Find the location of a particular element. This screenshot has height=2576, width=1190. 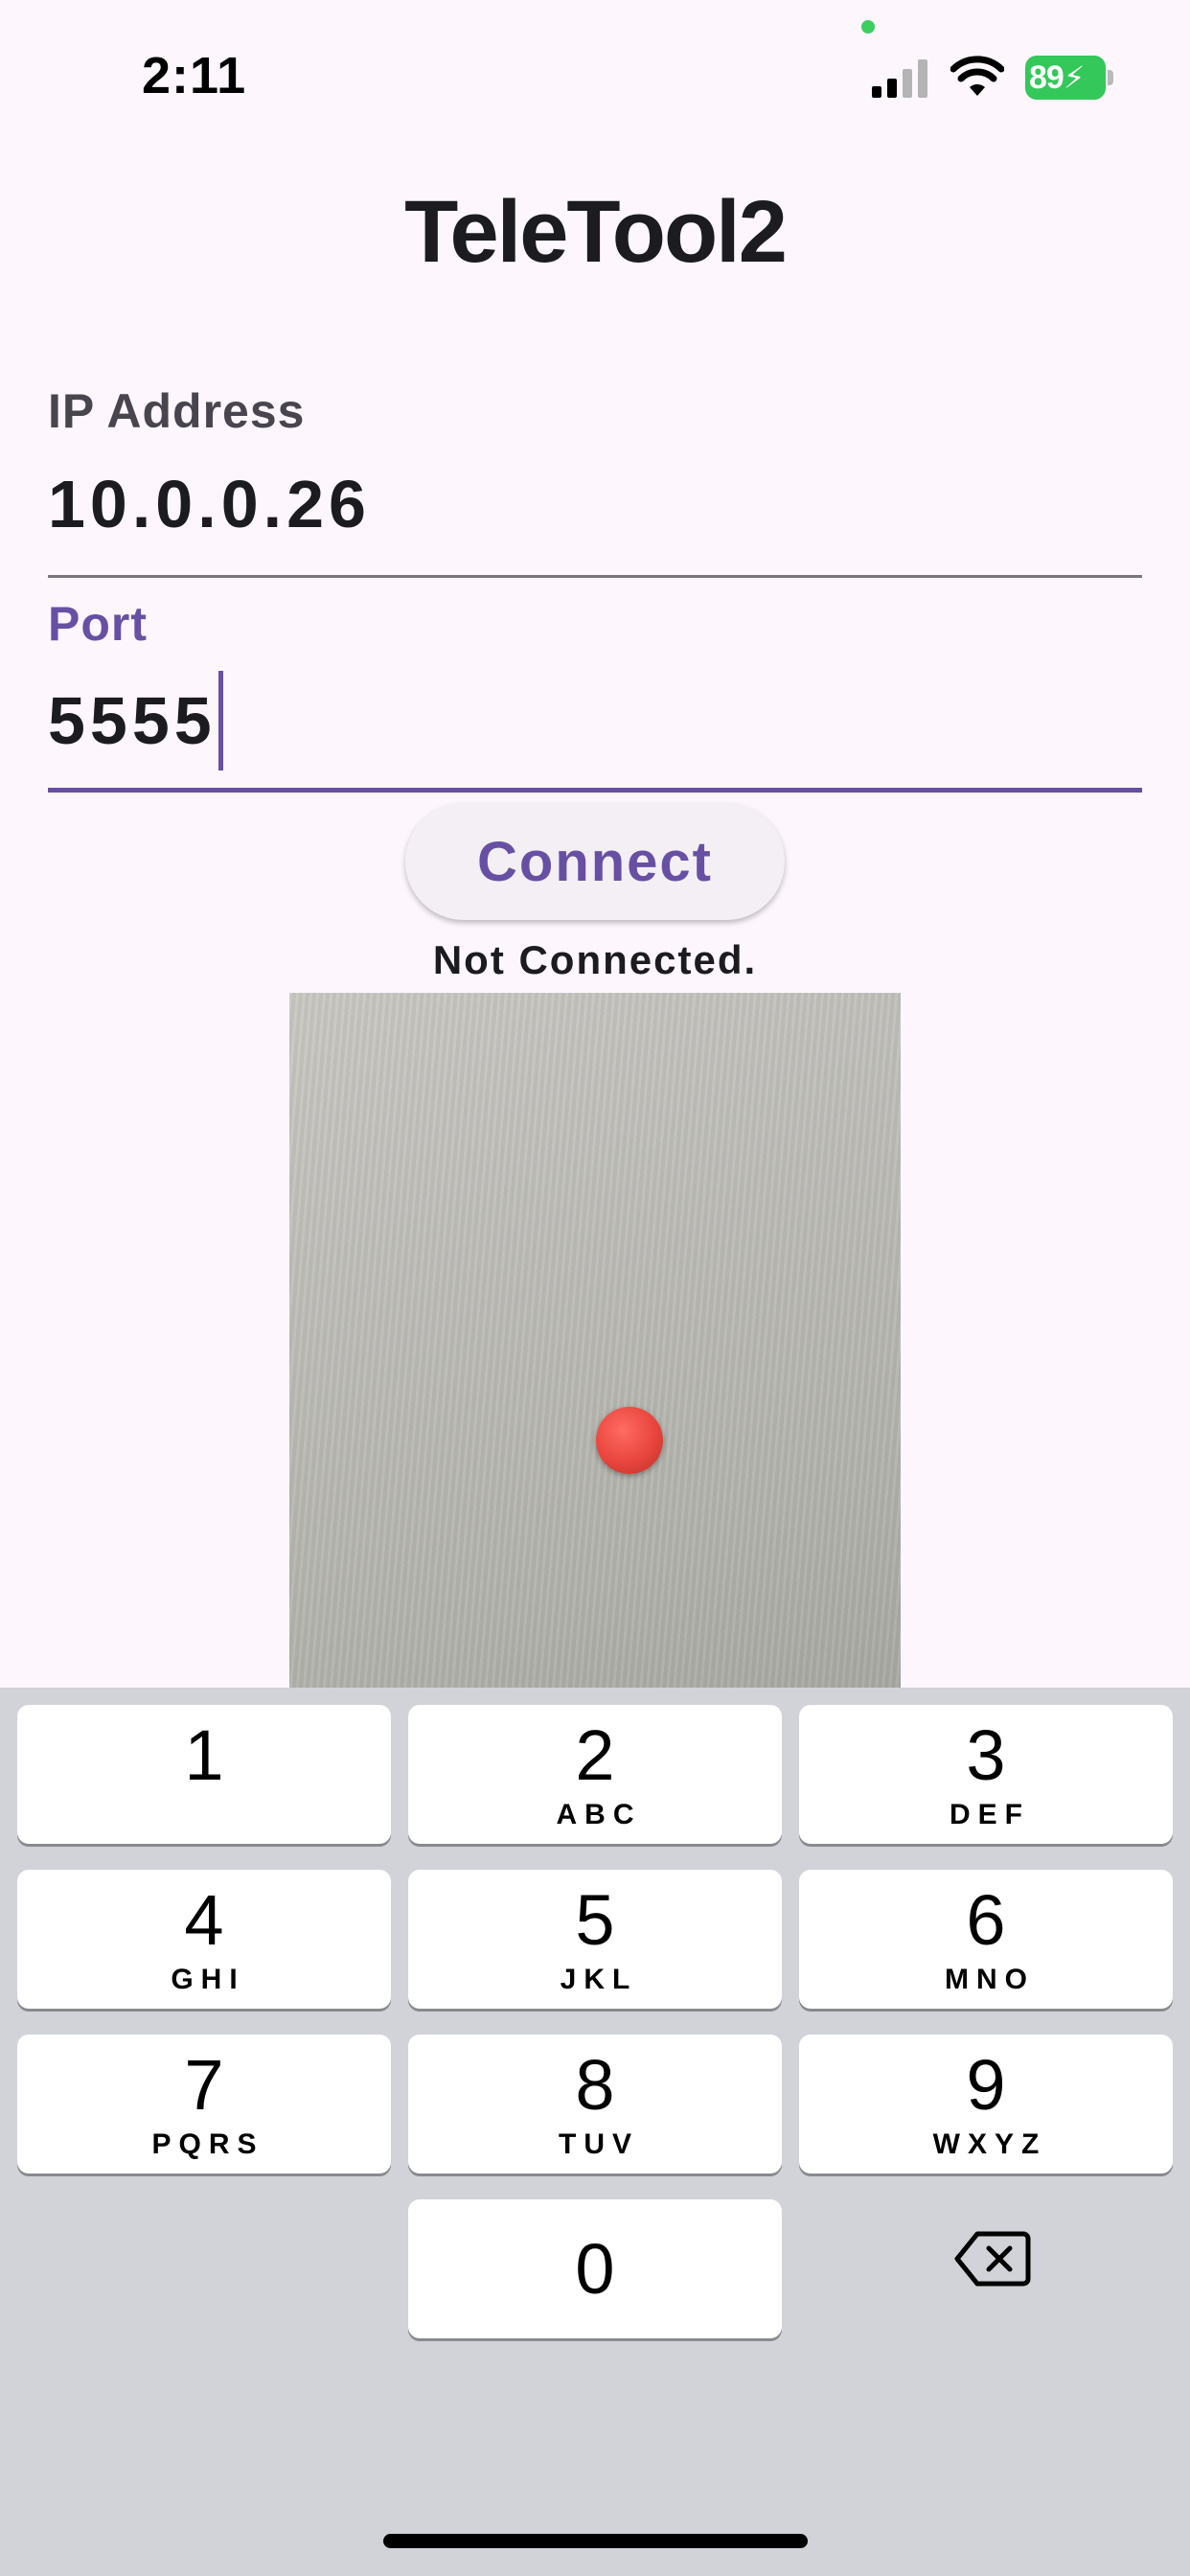

key-digit: 3 is located at coordinates (986, 1755).